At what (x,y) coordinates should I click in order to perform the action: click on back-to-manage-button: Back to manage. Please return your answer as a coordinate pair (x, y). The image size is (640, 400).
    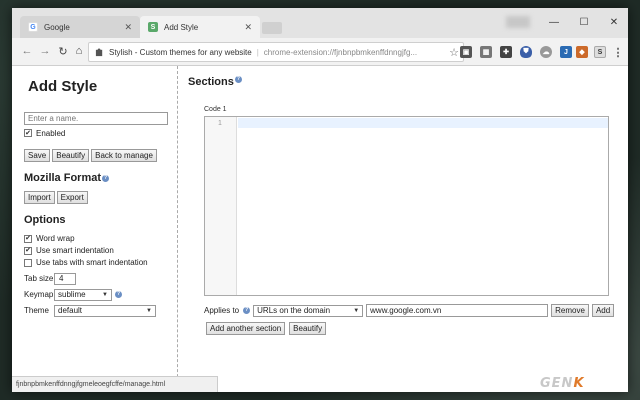
    Looking at the image, I should click on (124, 155).